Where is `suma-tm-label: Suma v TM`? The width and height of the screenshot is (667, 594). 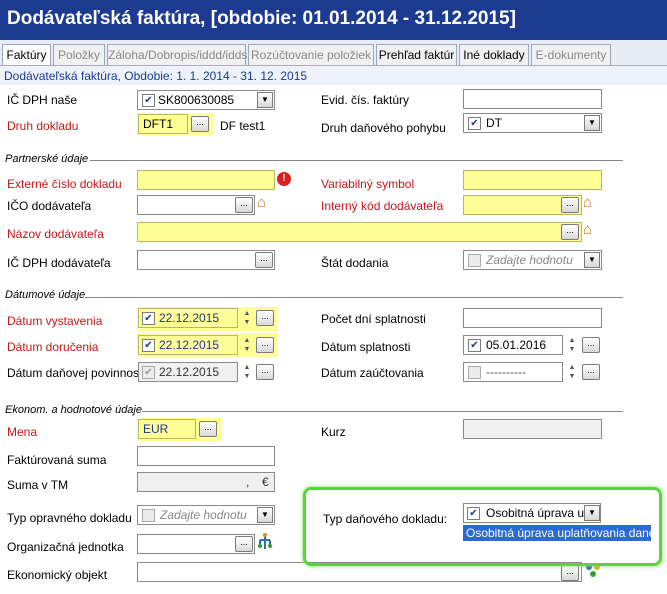
suma-tm-label: Suma v TM is located at coordinates (38, 485).